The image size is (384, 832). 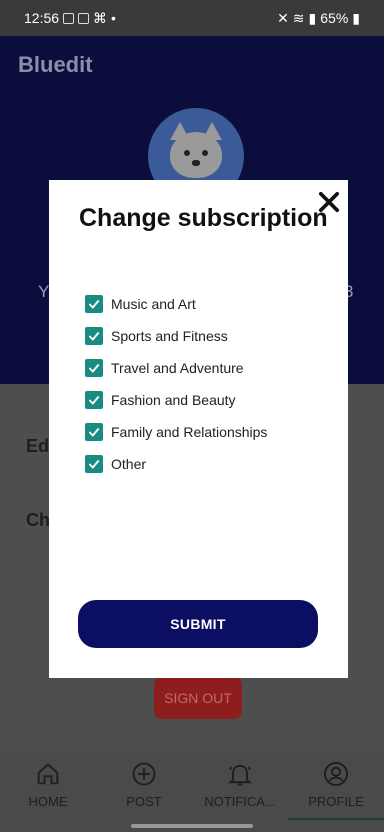 What do you see at coordinates (203, 218) in the screenshot?
I see `dialog-title: Change subscription` at bounding box center [203, 218].